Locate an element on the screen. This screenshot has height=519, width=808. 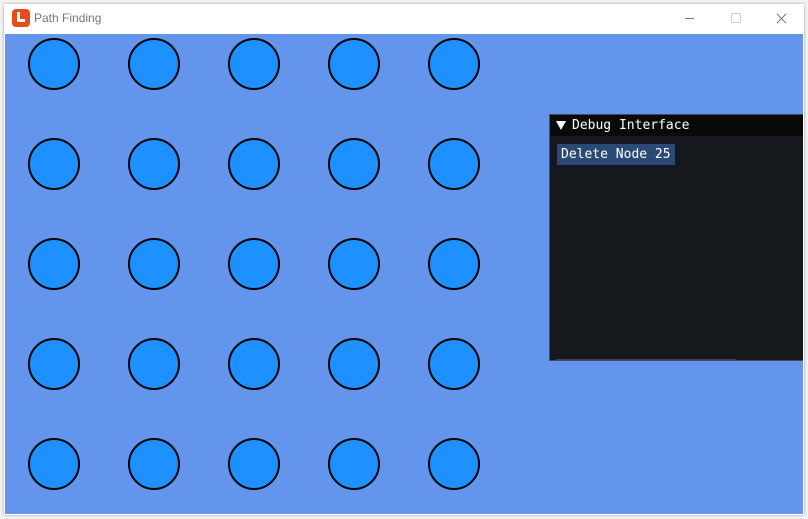
close-button is located at coordinates (781, 19).